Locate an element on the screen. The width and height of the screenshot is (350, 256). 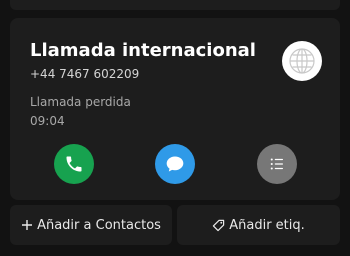
call-details-button is located at coordinates (277, 164).